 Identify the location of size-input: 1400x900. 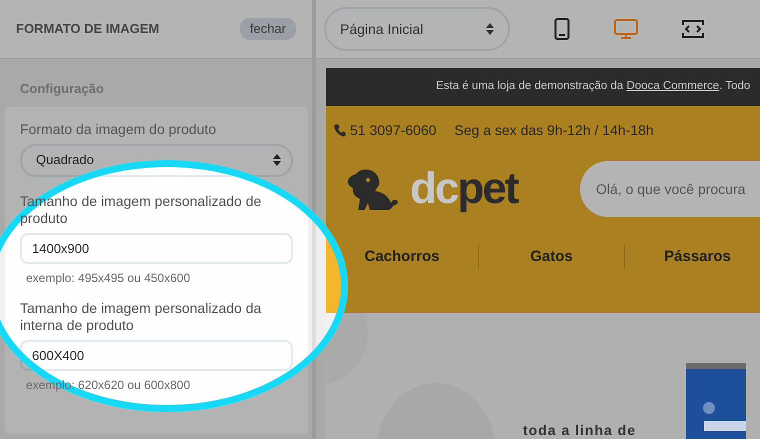
(156, 248).